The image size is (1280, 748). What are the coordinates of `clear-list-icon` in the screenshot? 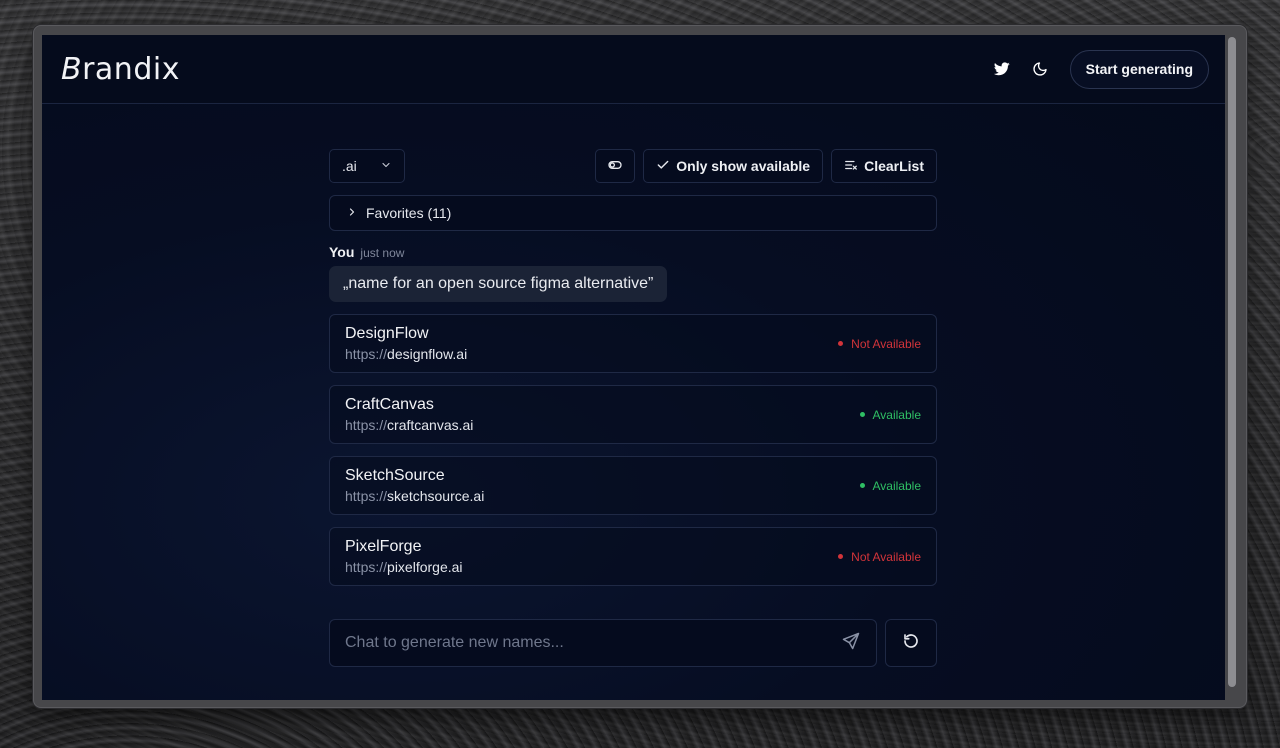 It's located at (851, 166).